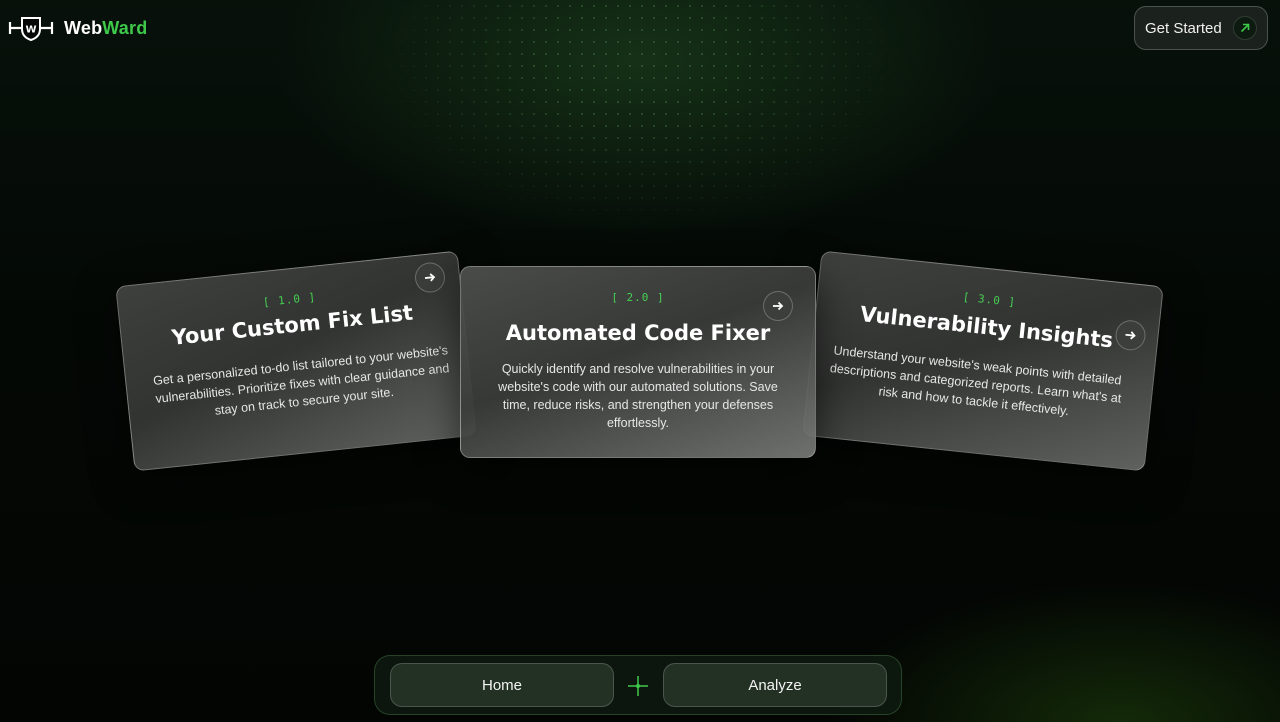 The height and width of the screenshot is (722, 1280). I want to click on card-number: [ 2.0 ], so click(638, 297).